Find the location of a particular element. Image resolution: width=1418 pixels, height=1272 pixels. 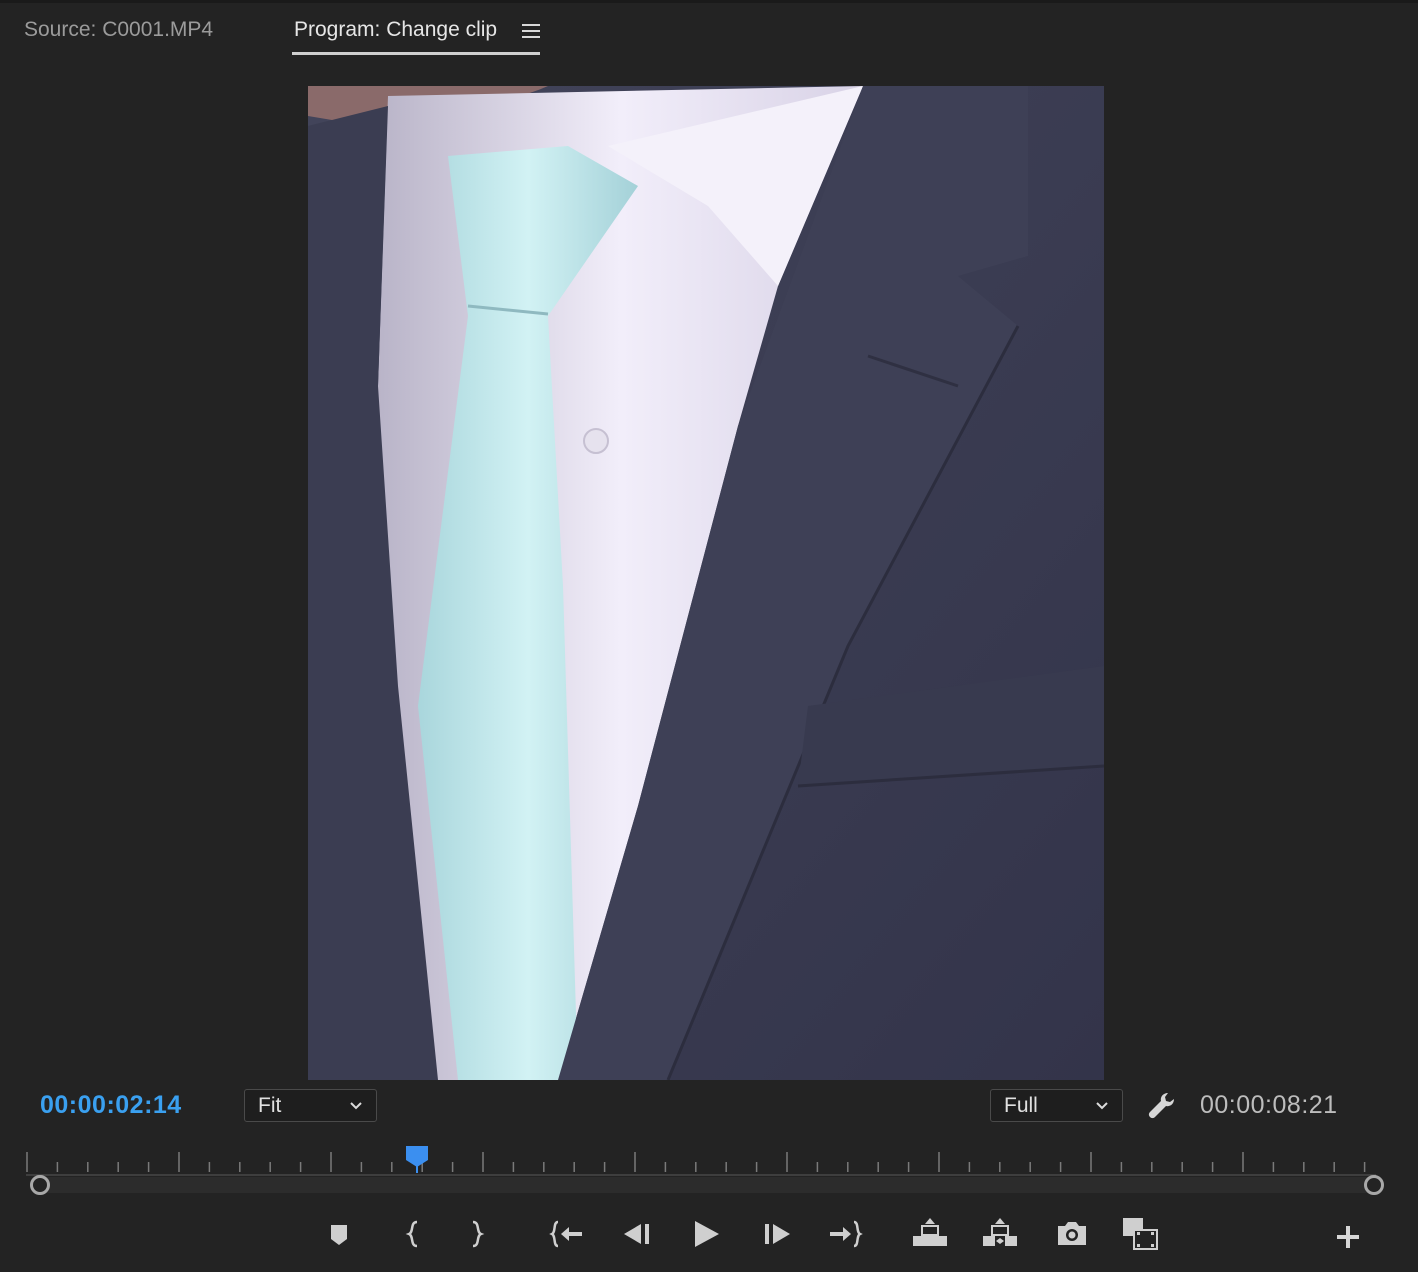

current-timecode: 00:00:02:14 is located at coordinates (111, 1105).